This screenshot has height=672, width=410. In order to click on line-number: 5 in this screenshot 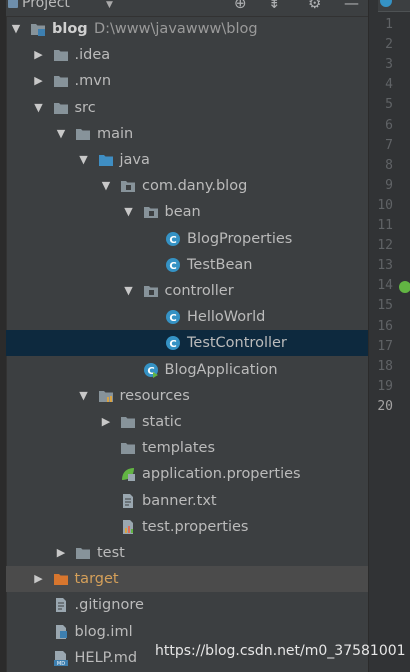, I will do `click(389, 105)`.